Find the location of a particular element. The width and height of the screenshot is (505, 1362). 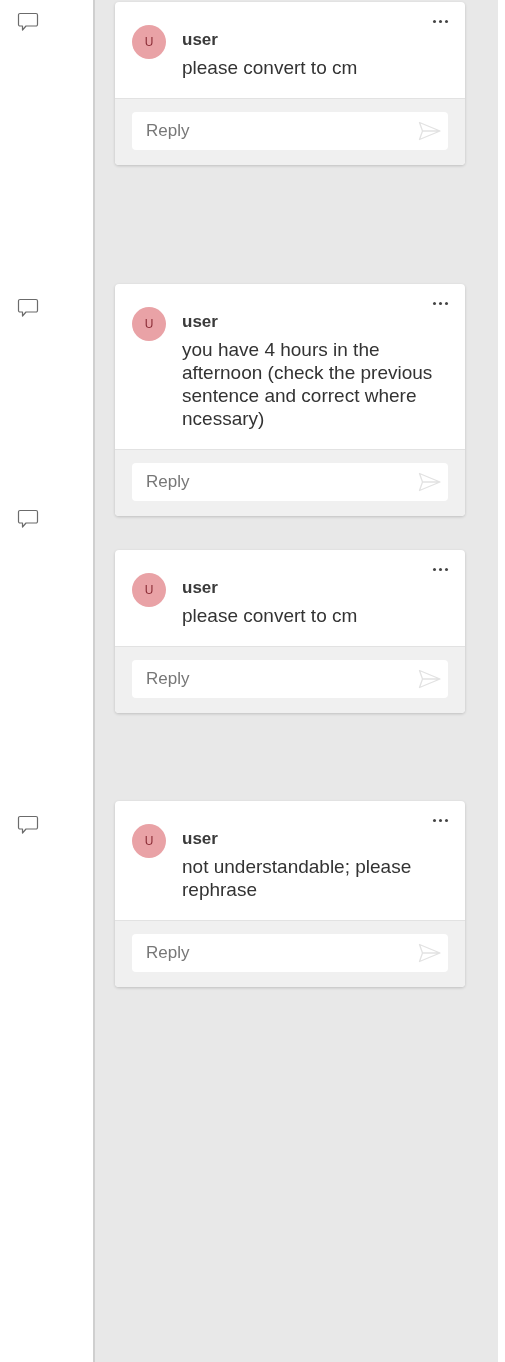

comment-text: you have 4 hours in the afternoon (check the previous sentence and correct where ncessary) is located at coordinates (308, 384).